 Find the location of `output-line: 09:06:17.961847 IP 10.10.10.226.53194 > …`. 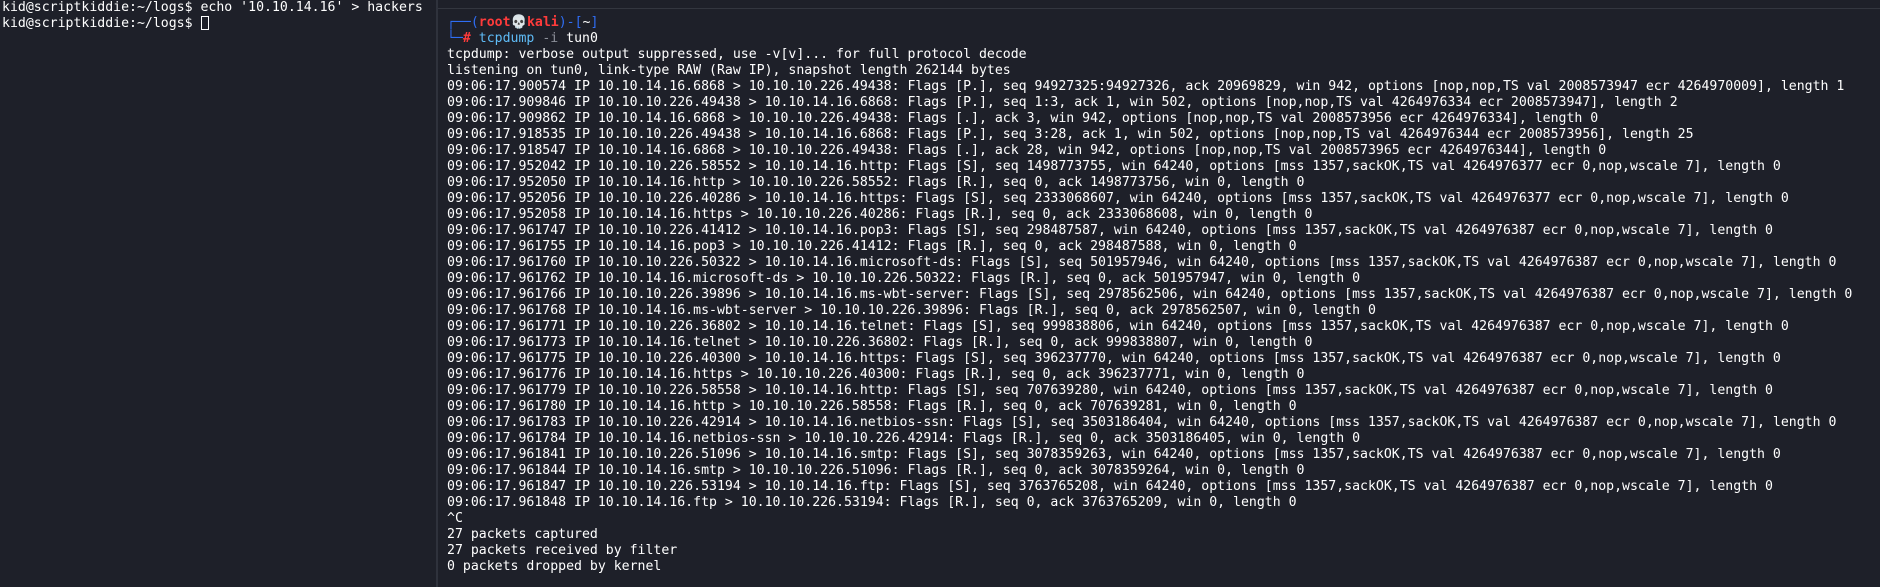

output-line: 09:06:17.961847 IP 10.10.10.226.53194 > … is located at coordinates (1110, 486).